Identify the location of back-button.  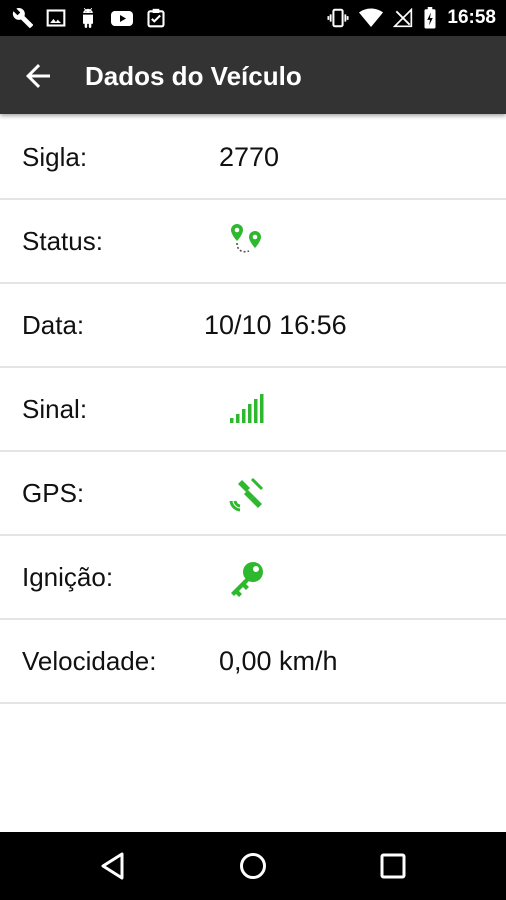
(38, 76).